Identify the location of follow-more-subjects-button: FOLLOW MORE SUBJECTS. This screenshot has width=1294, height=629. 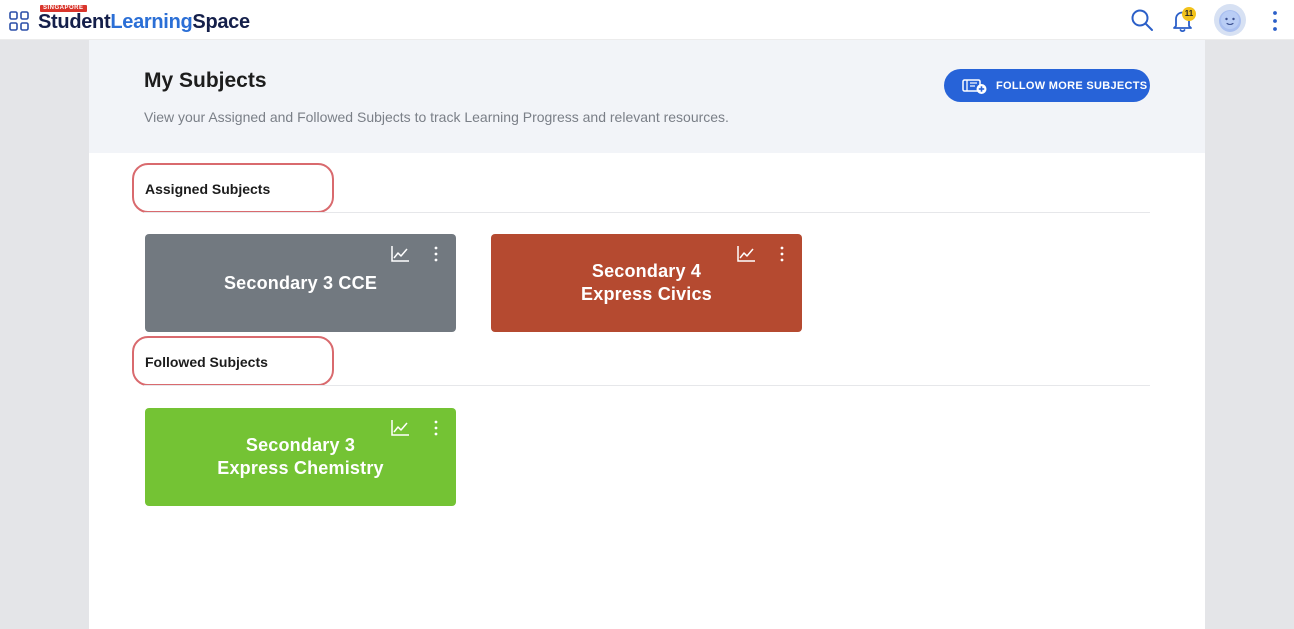
(1047, 85).